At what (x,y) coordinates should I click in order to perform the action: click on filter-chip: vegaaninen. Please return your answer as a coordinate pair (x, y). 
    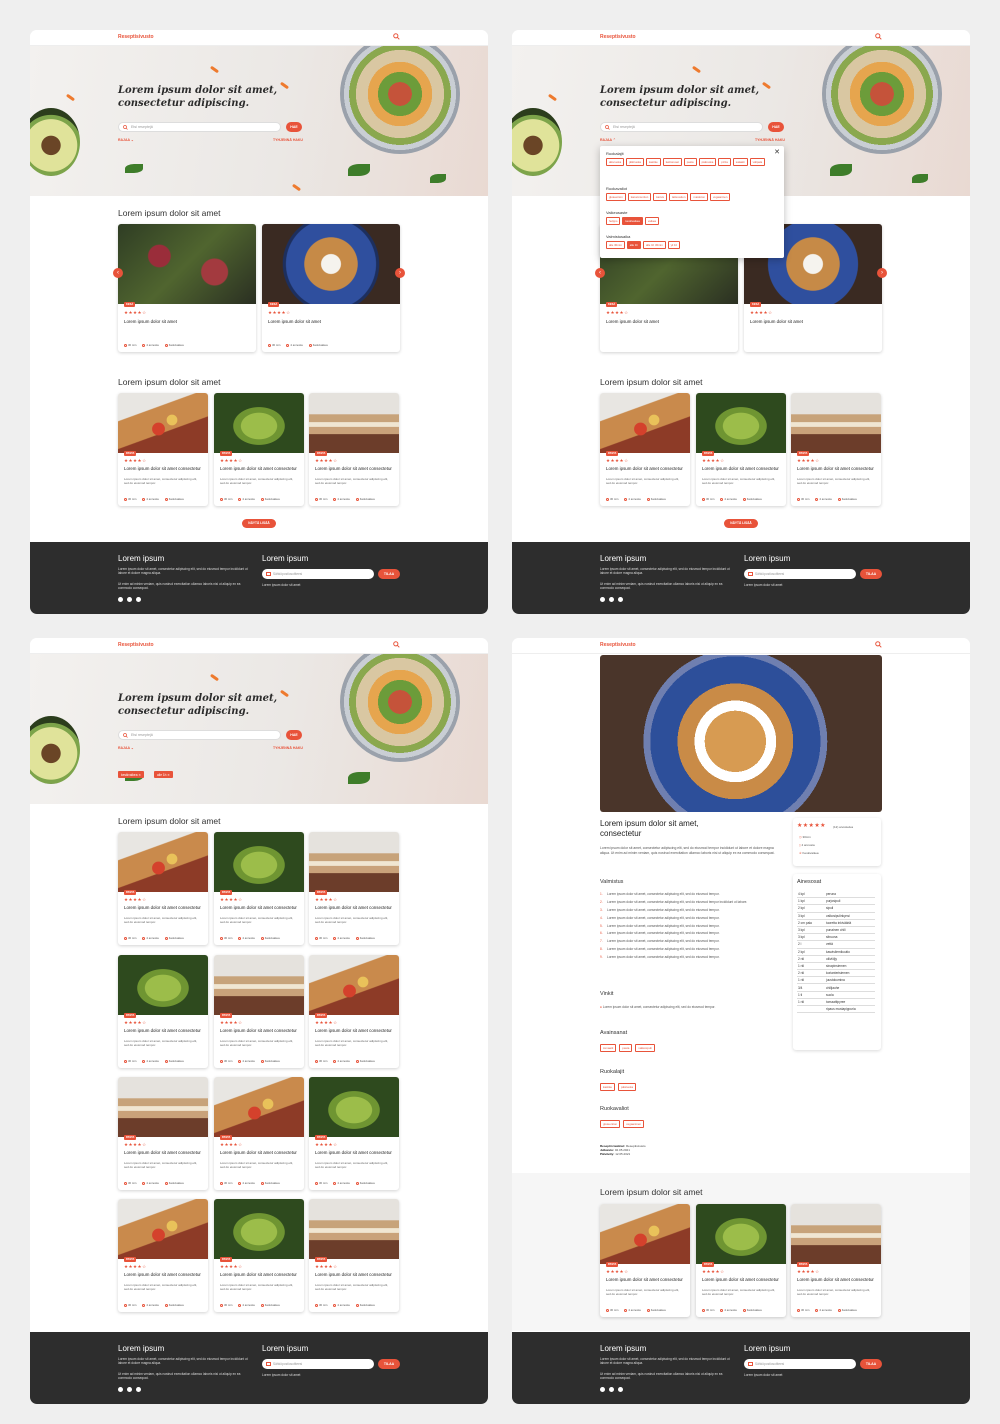
    Looking at the image, I should click on (720, 197).